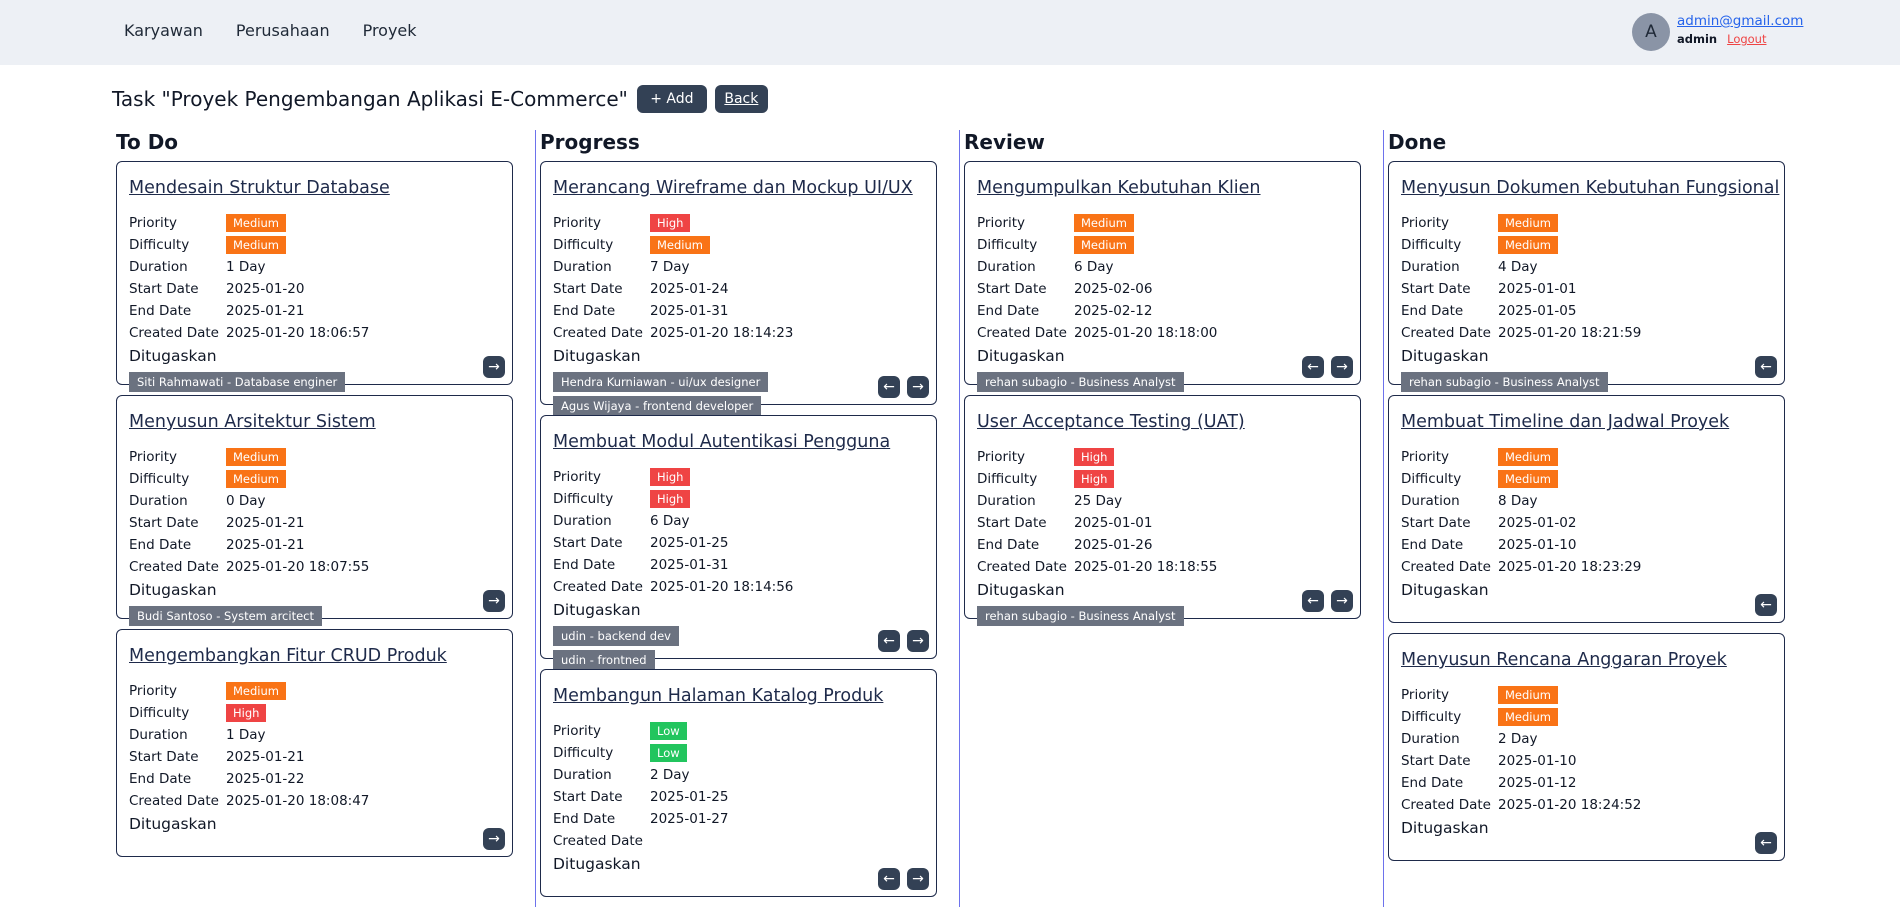 The image size is (1900, 907). I want to click on nav-link-proyek: Proyek, so click(390, 30).